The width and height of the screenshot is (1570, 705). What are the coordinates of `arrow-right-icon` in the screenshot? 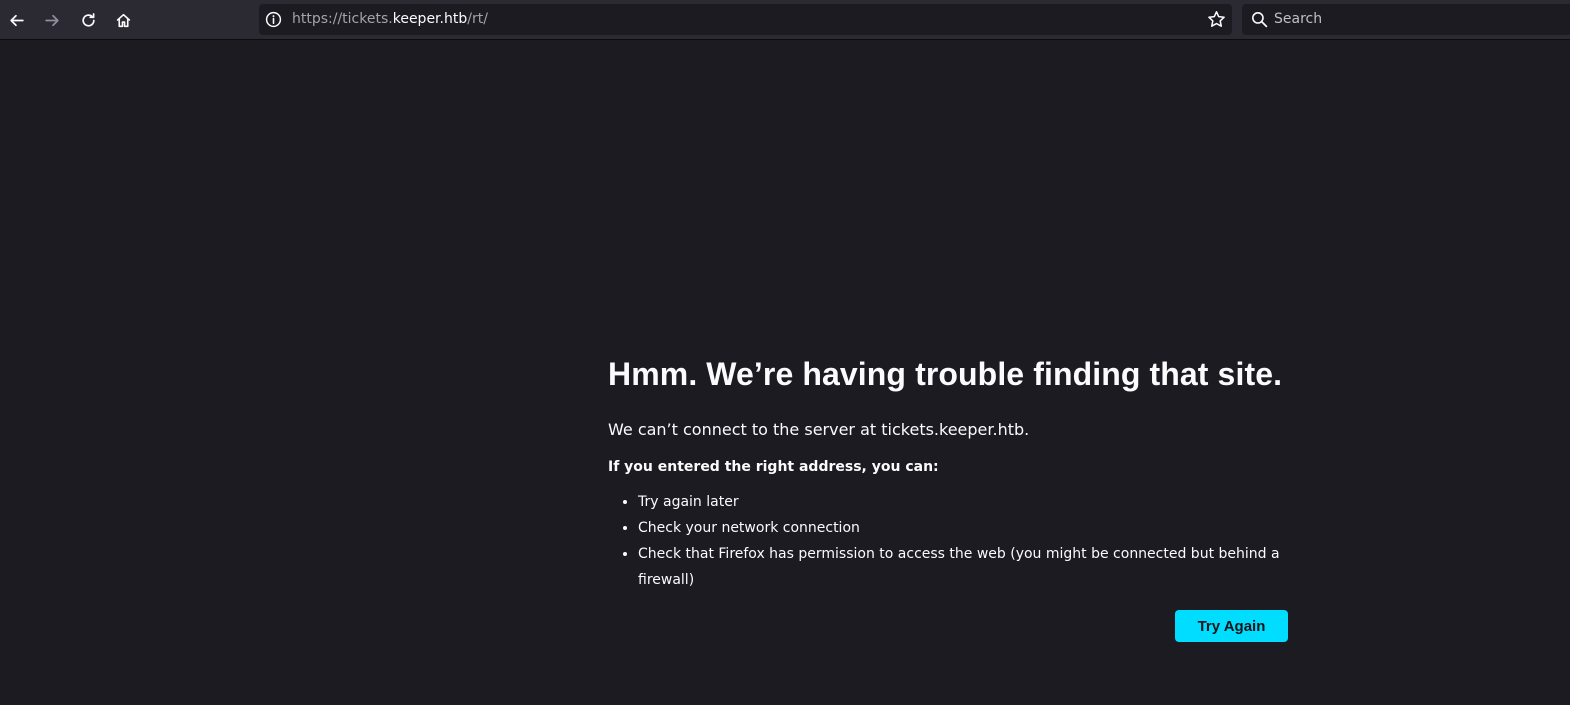 It's located at (51, 20).